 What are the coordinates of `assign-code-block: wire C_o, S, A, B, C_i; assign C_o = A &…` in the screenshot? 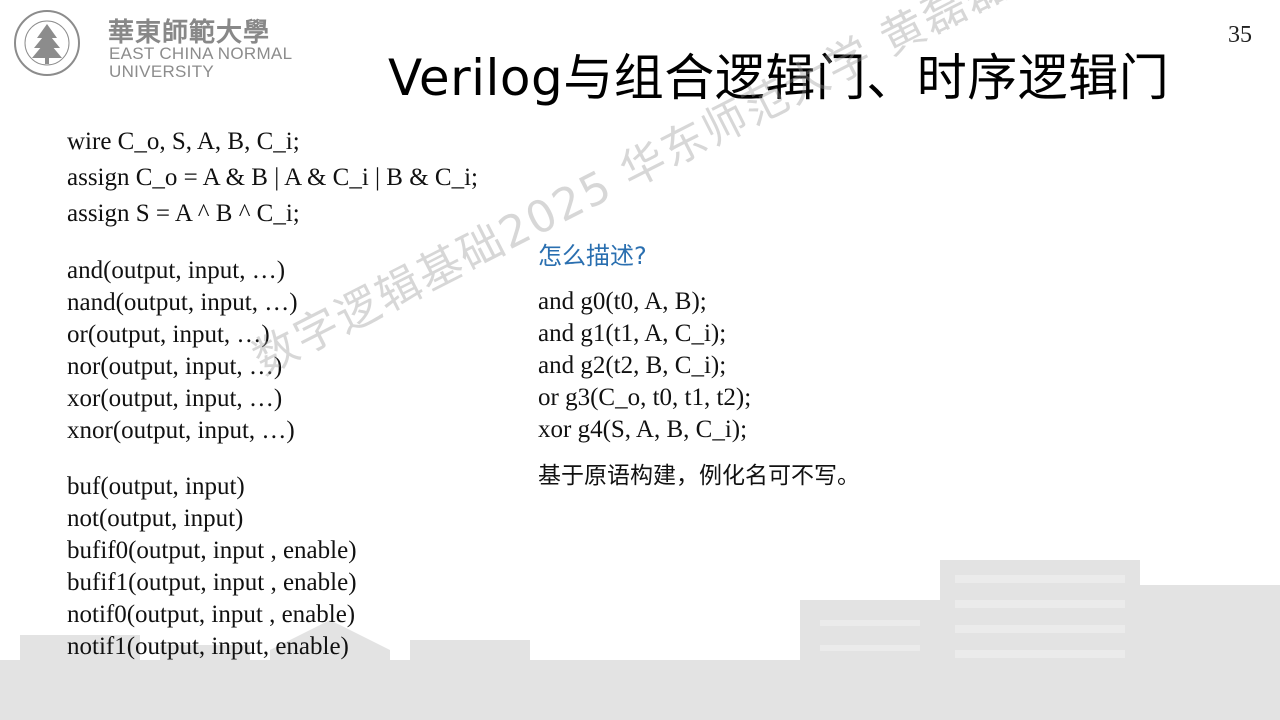 It's located at (272, 178).